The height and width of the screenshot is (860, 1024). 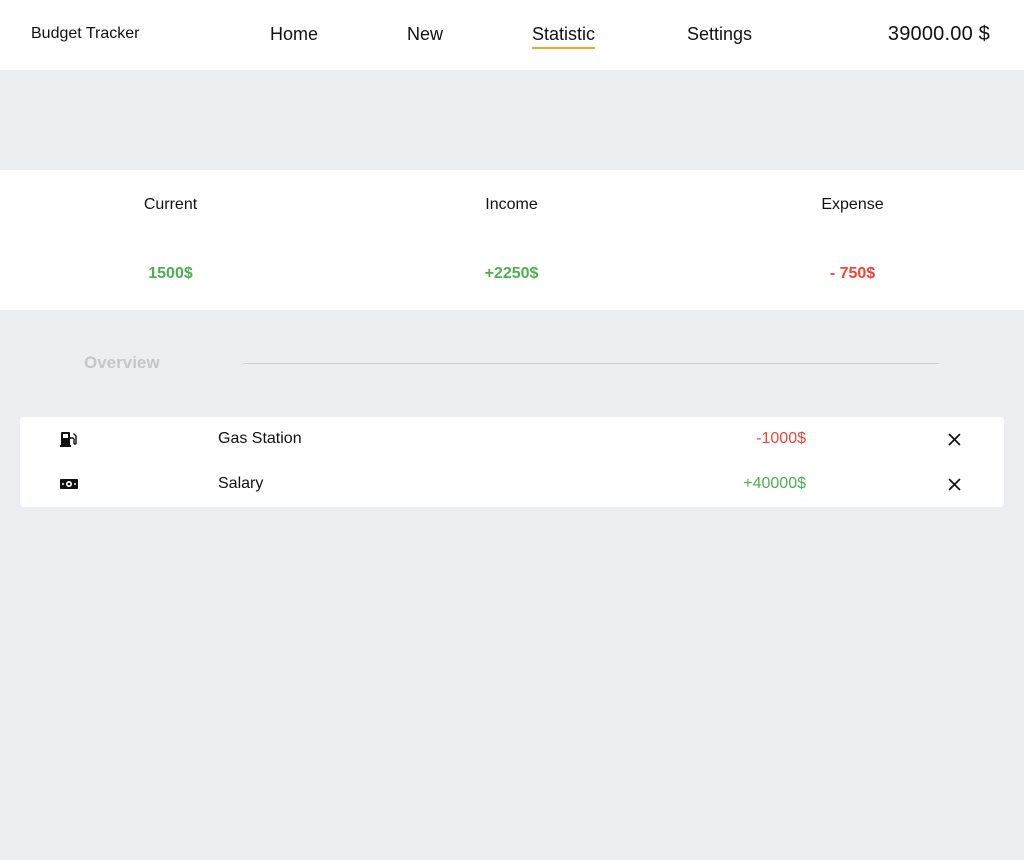 What do you see at coordinates (852, 273) in the screenshot?
I see `expense-value: - 750$` at bounding box center [852, 273].